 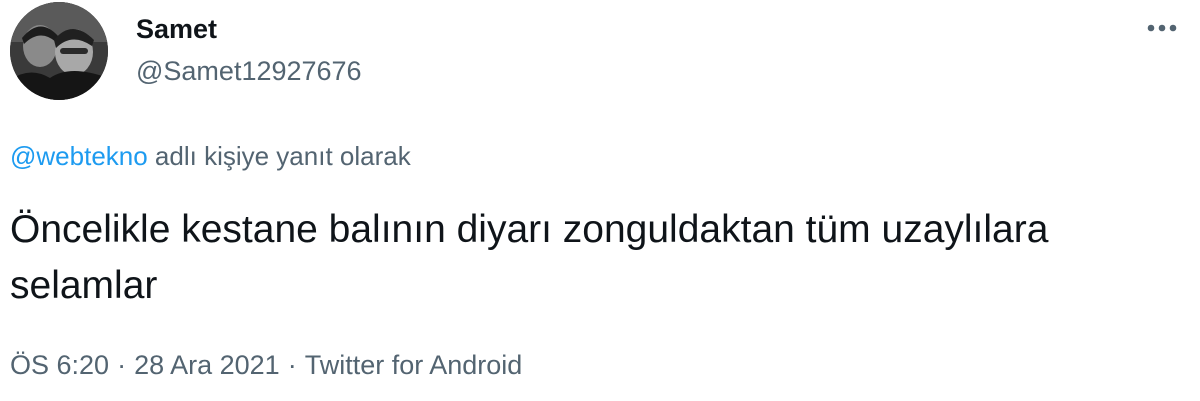 I want to click on author-display-name: Samet, so click(x=176, y=29).